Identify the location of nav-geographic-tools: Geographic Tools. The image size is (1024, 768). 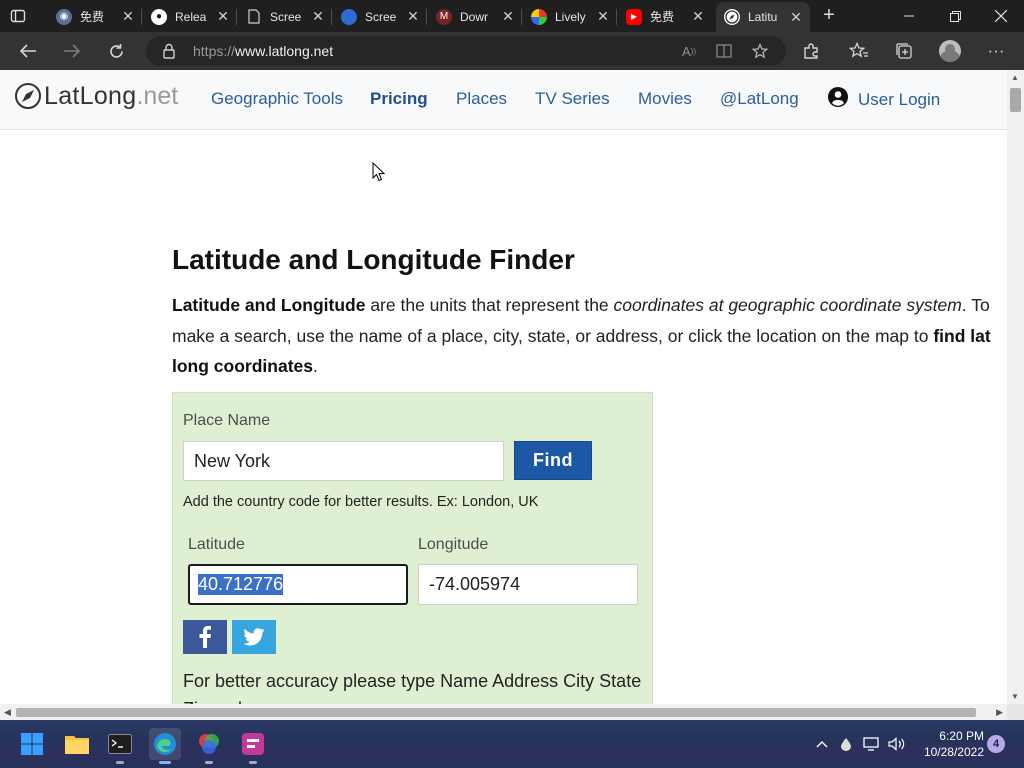
(277, 99).